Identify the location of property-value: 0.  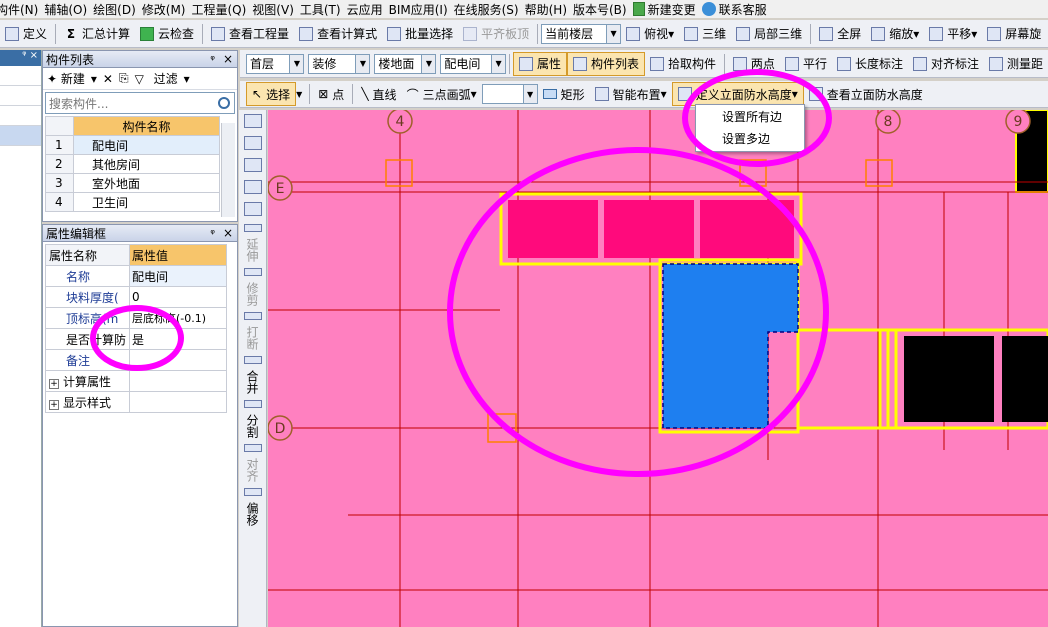
(178, 297).